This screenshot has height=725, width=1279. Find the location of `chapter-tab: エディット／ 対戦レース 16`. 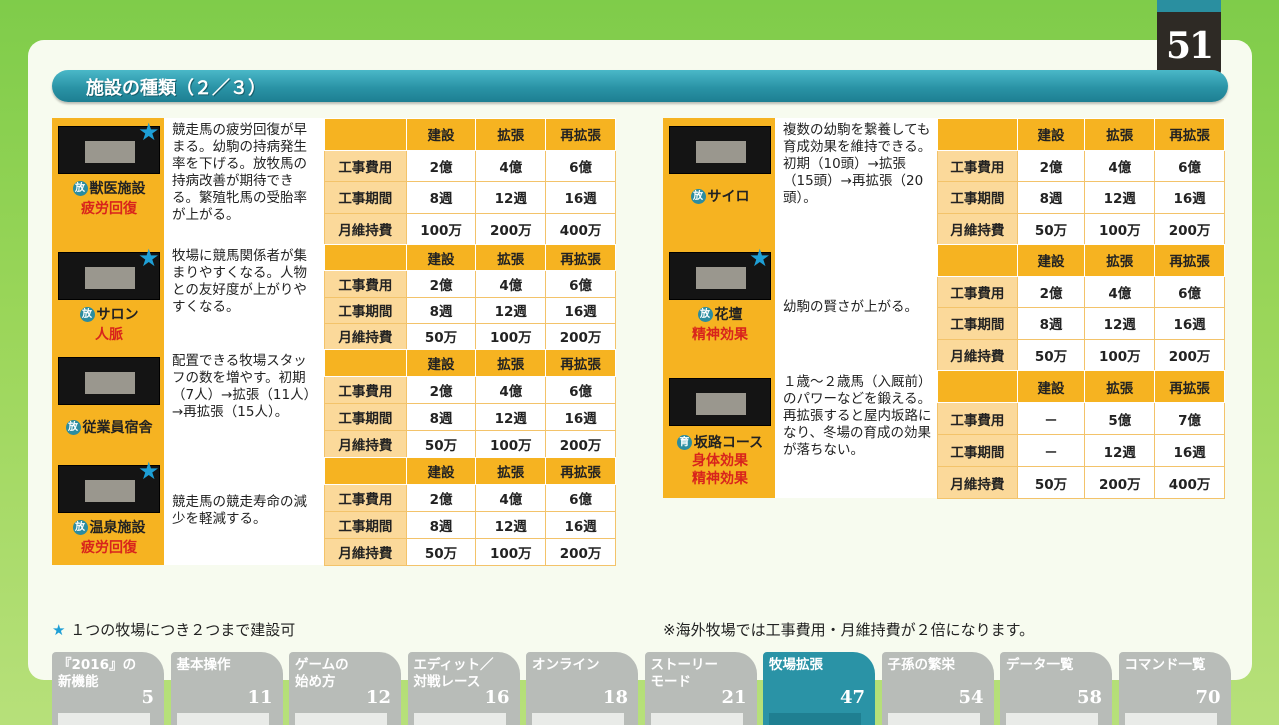

chapter-tab: エディット／ 対戦レース 16 is located at coordinates (463, 688).